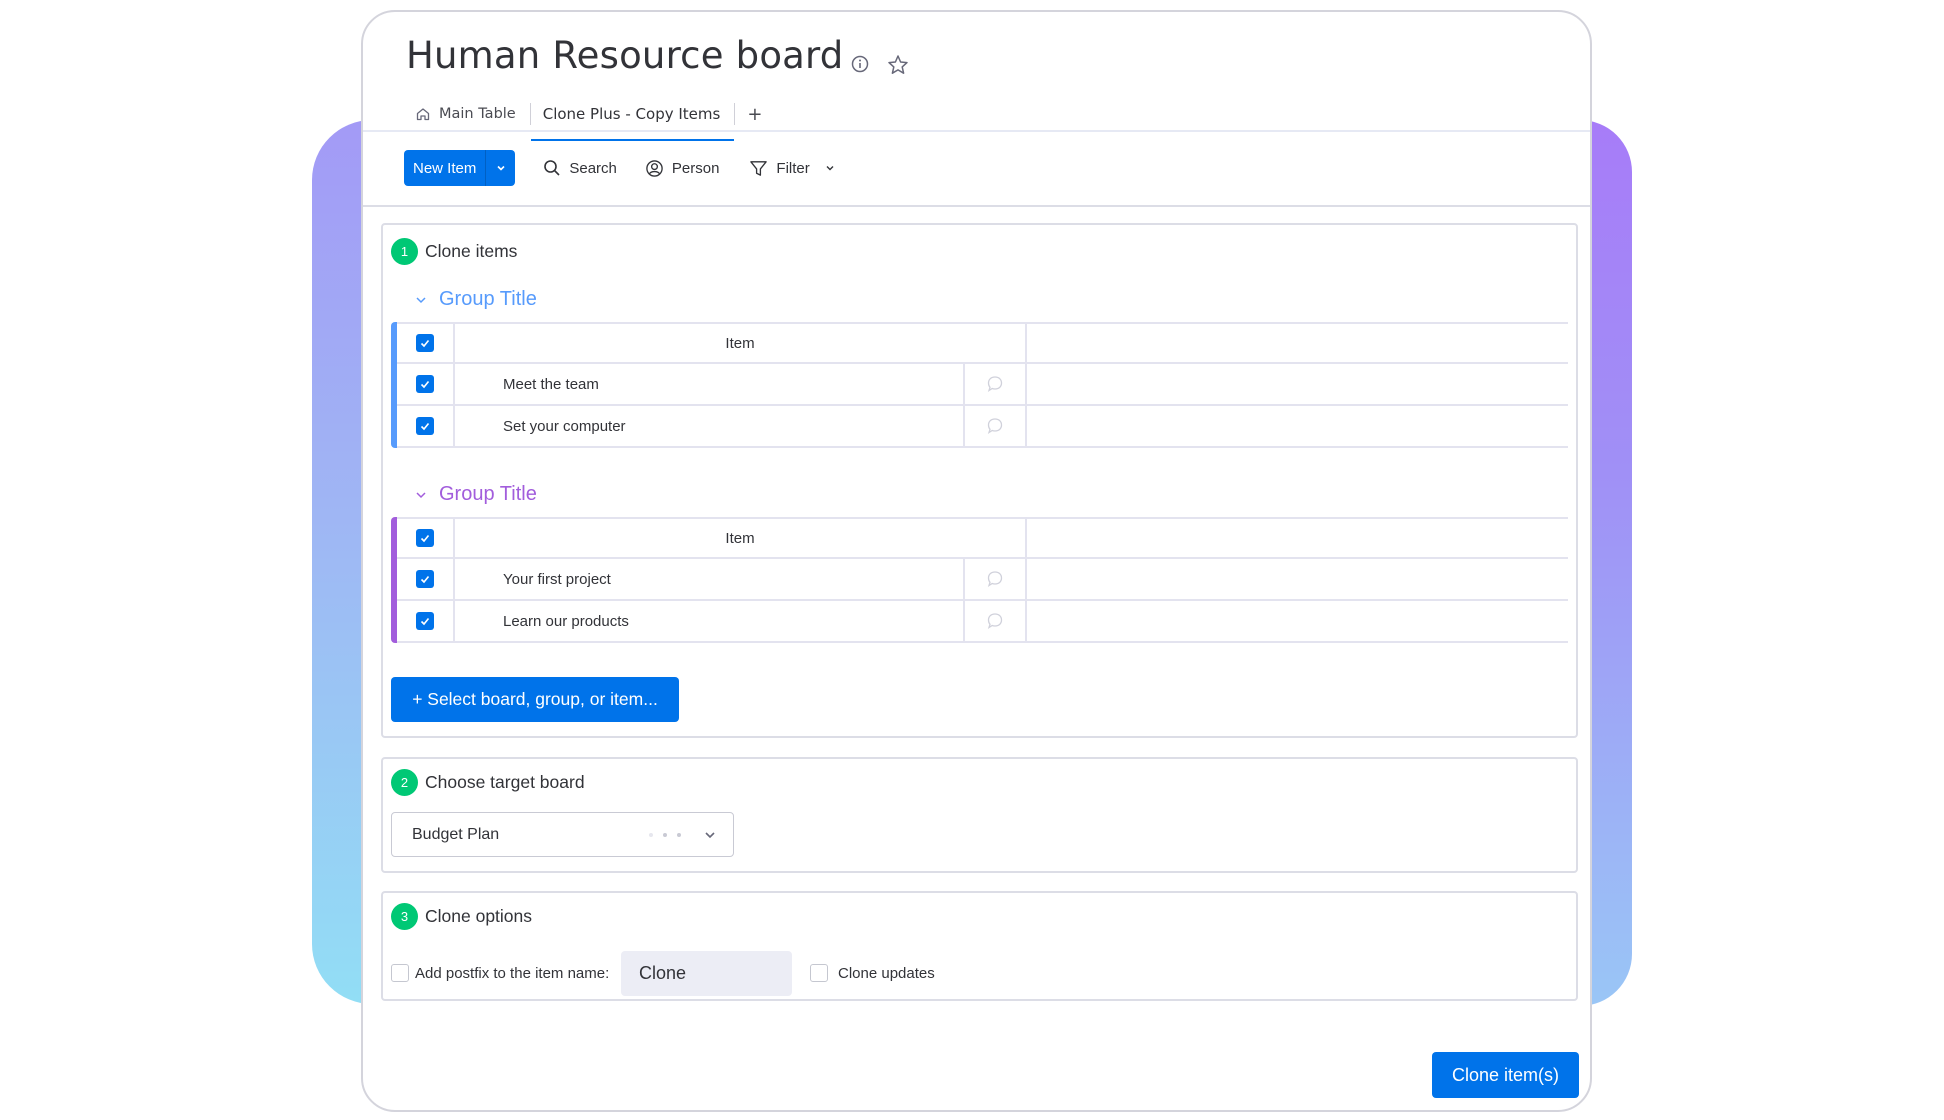 Image resolution: width=1944 pixels, height=1120 pixels. What do you see at coordinates (456, 834) in the screenshot?
I see `selected-board: Budget Plan` at bounding box center [456, 834].